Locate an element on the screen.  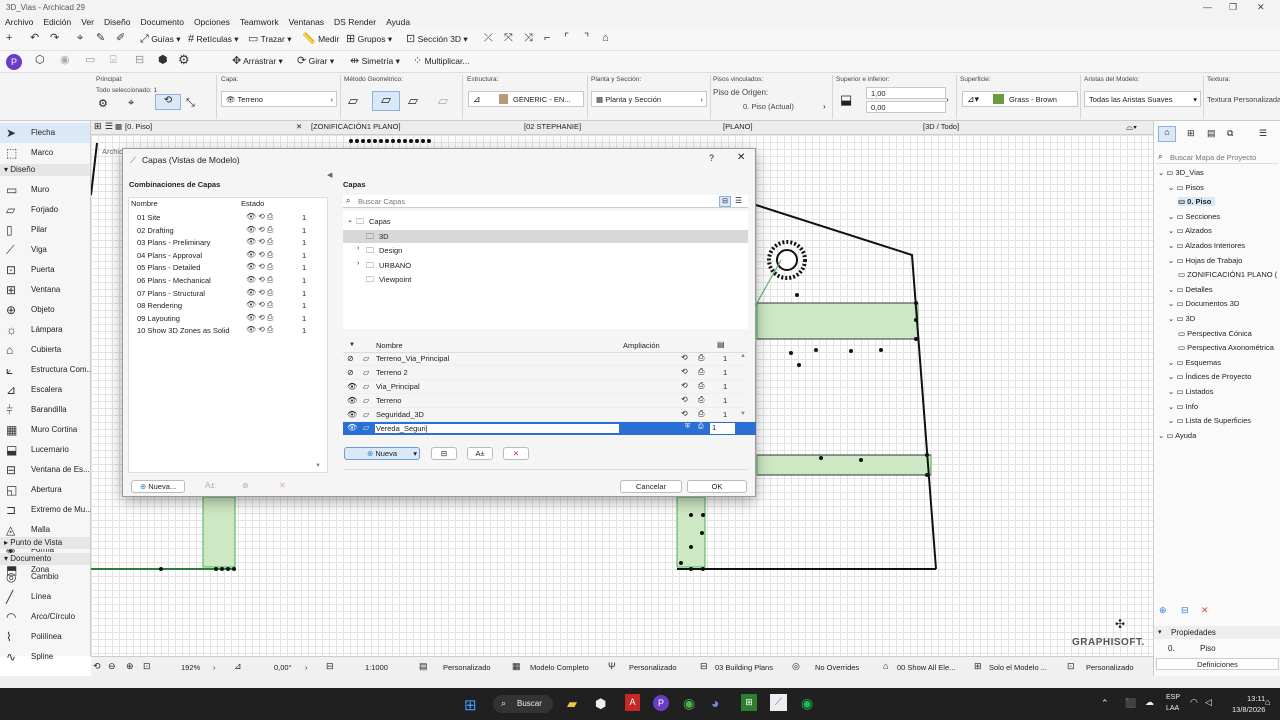
tree-item: ▭ 0. Piso is located at coordinates (1197, 202).